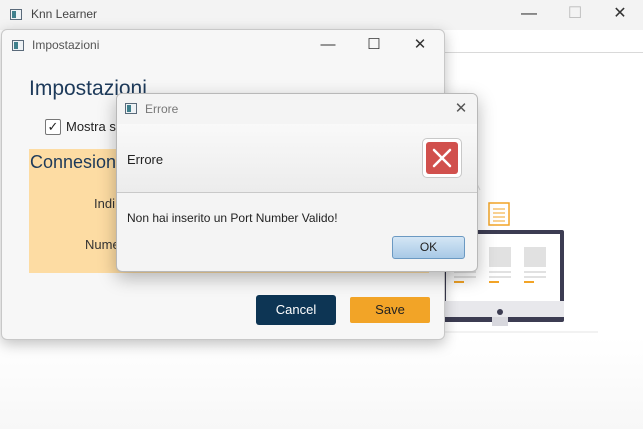 The width and height of the screenshot is (643, 429). Describe the element at coordinates (499, 214) in the screenshot. I see `document-icon` at that location.